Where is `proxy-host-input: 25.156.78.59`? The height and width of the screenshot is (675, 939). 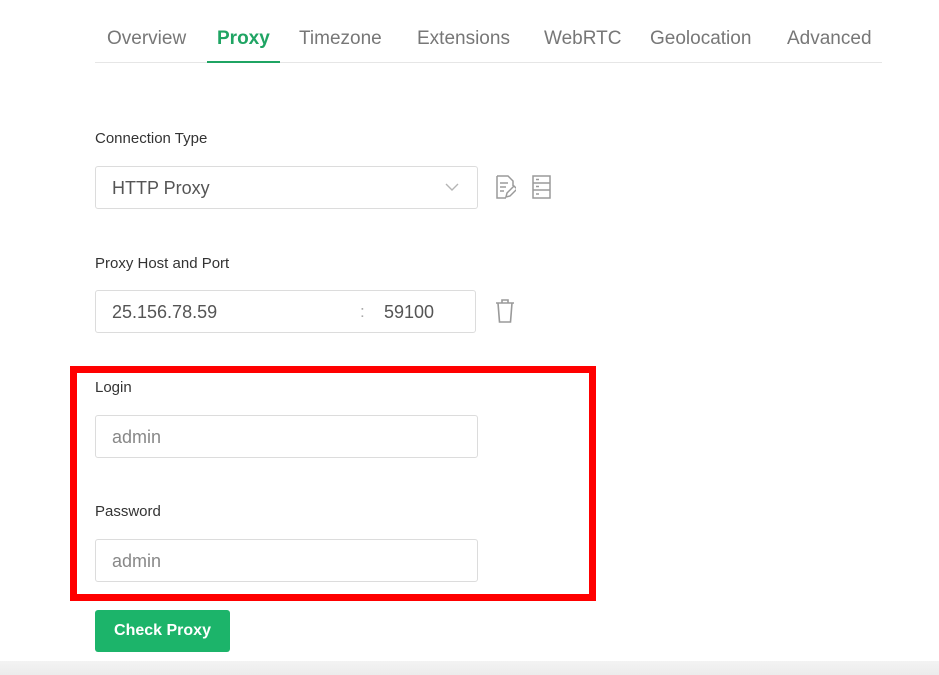
proxy-host-input: 25.156.78.59 is located at coordinates (164, 312).